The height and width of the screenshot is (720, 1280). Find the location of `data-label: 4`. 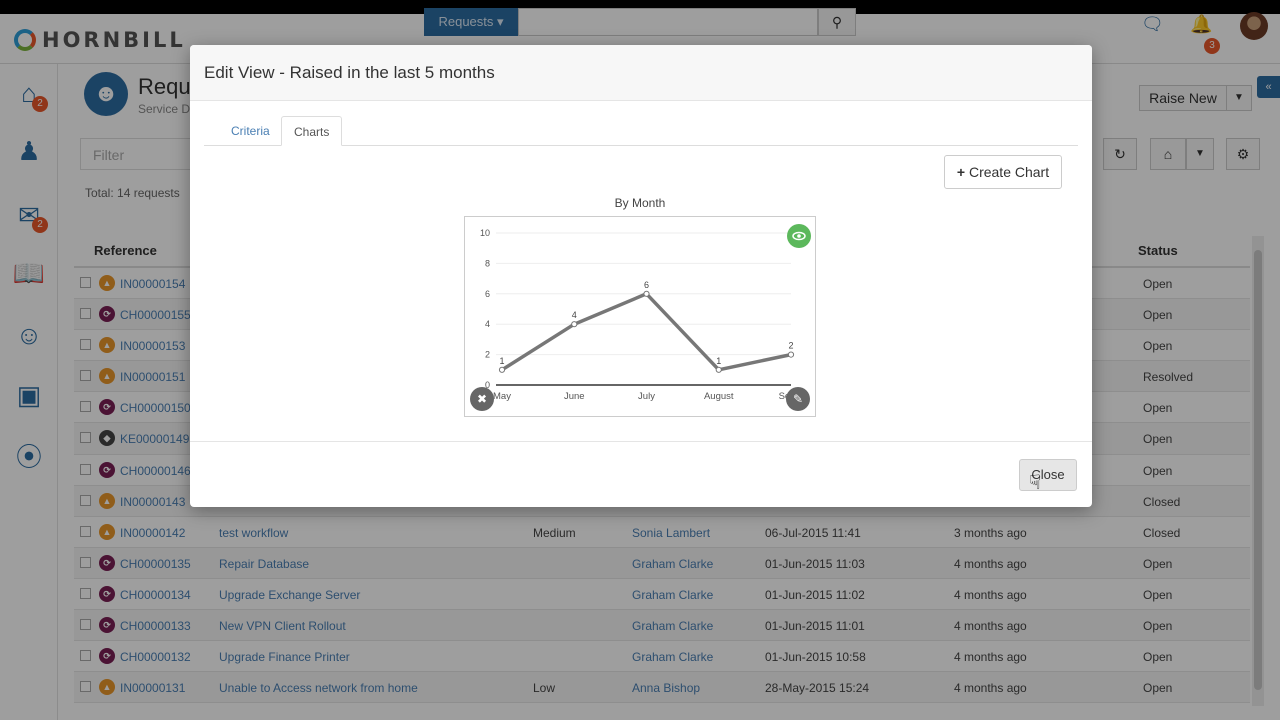

data-label: 4 is located at coordinates (574, 315).